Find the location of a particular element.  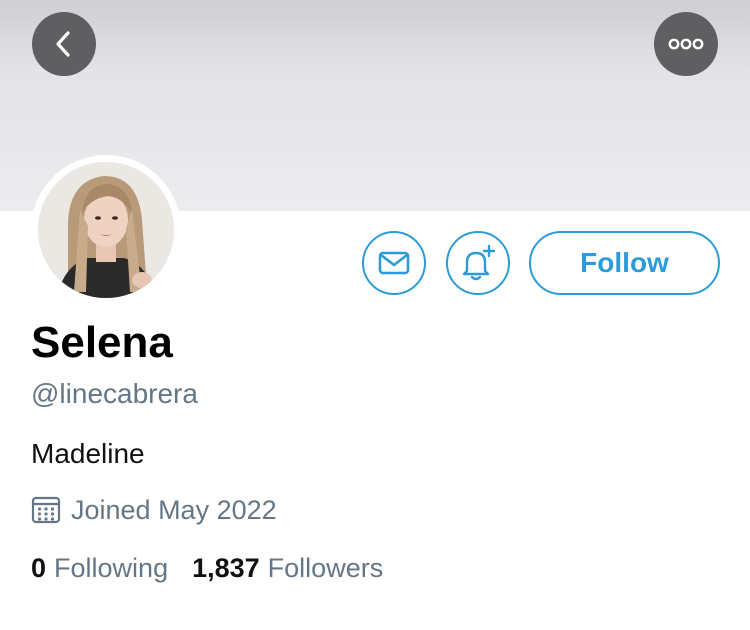

chevron-left-icon is located at coordinates (63, 44).